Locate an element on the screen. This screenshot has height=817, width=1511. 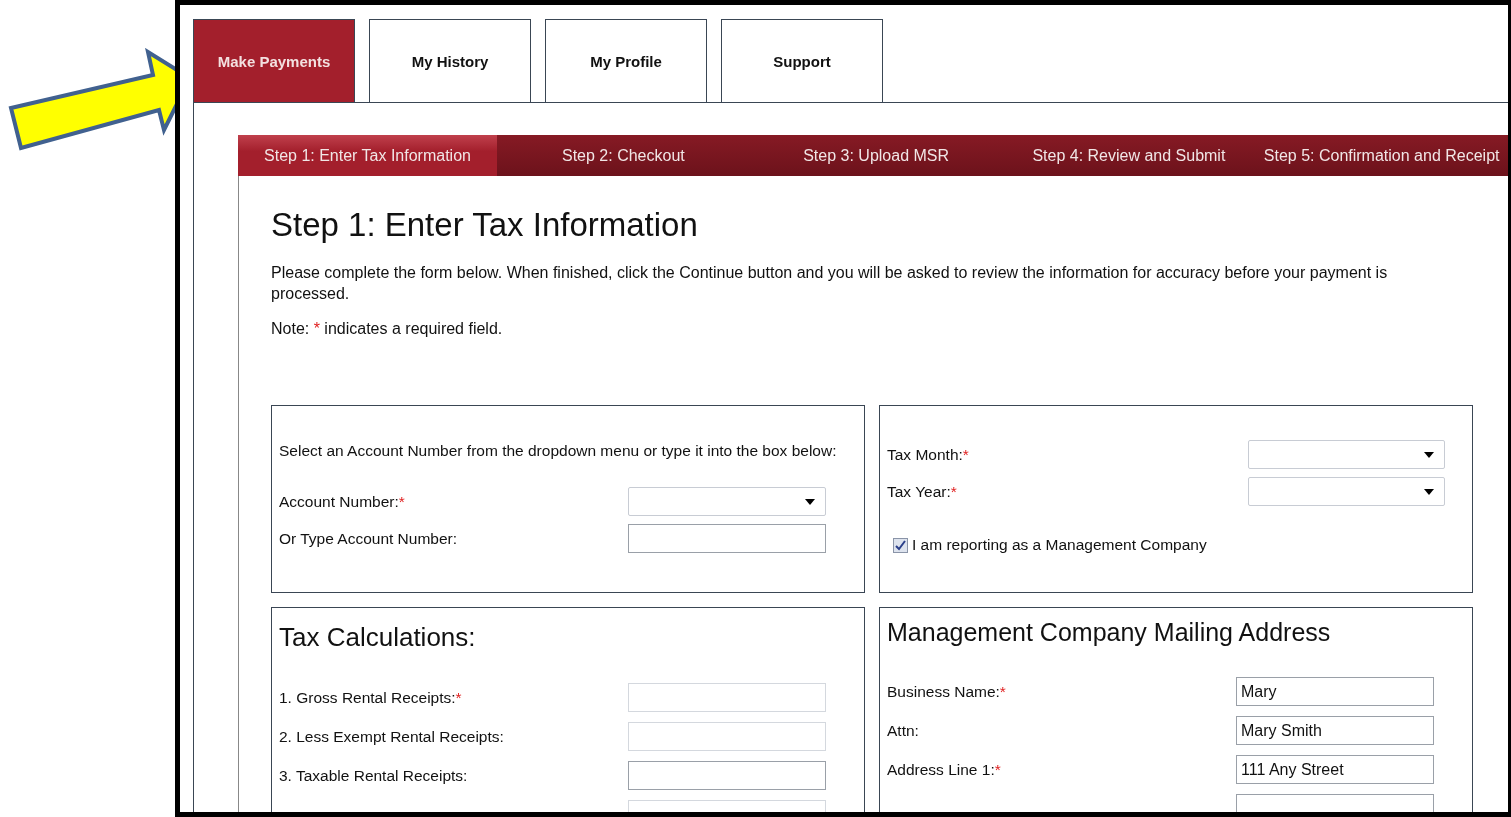
step-tab: Step 3: Upload MSR is located at coordinates (876, 155).